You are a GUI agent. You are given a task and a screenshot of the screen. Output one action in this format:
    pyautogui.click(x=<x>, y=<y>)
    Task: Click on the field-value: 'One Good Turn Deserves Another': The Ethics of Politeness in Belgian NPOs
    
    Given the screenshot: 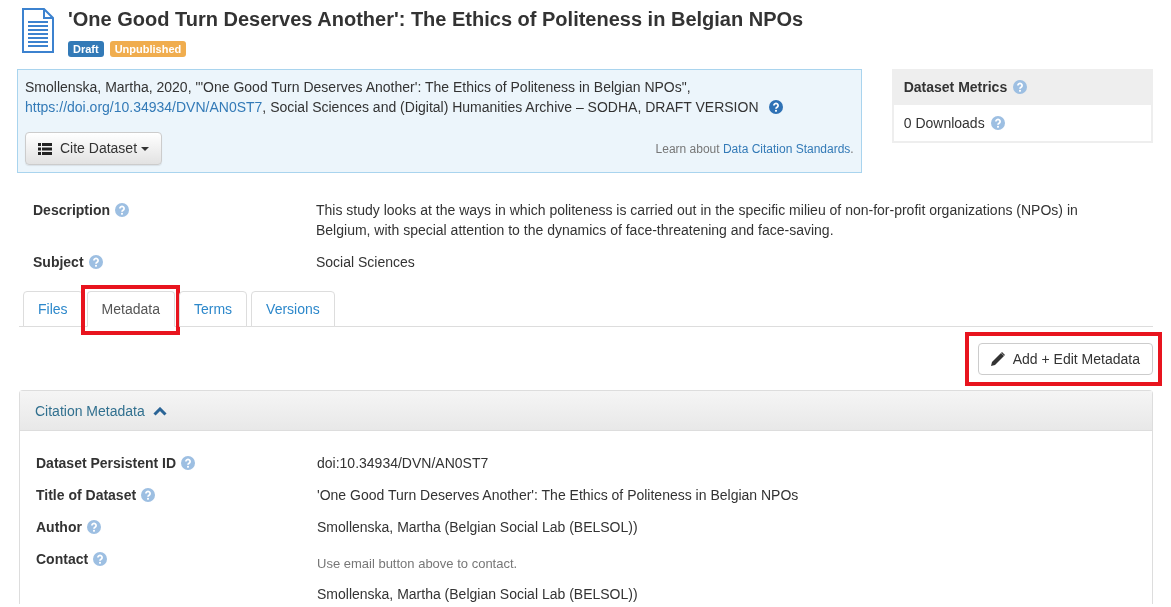 What is the action you would take?
    pyautogui.click(x=558, y=495)
    